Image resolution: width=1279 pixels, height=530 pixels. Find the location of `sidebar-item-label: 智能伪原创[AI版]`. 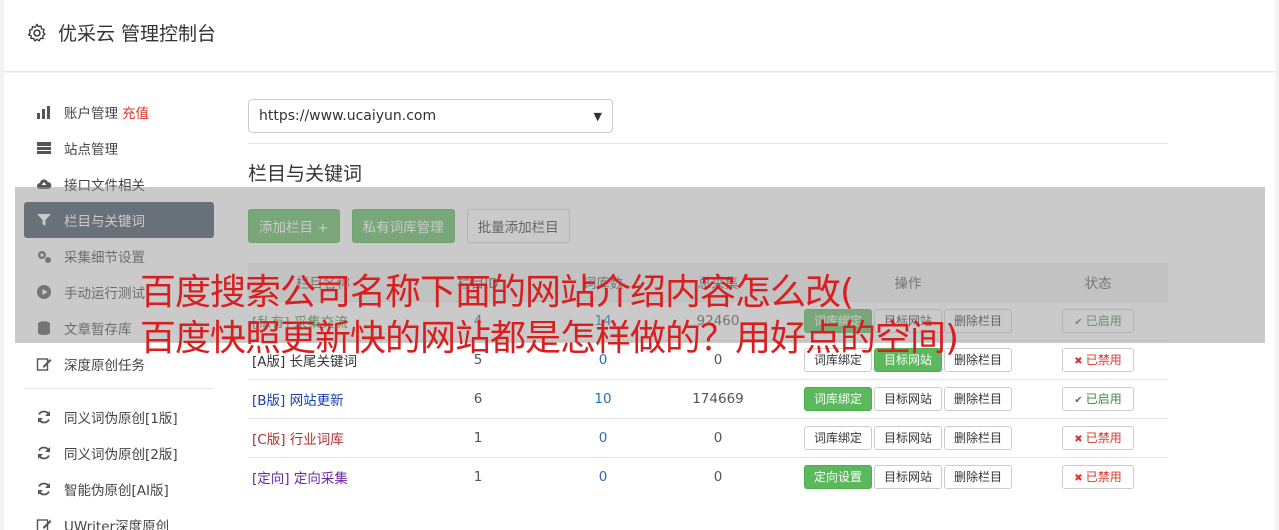

sidebar-item-label: 智能伪原创[AI版] is located at coordinates (116, 491).